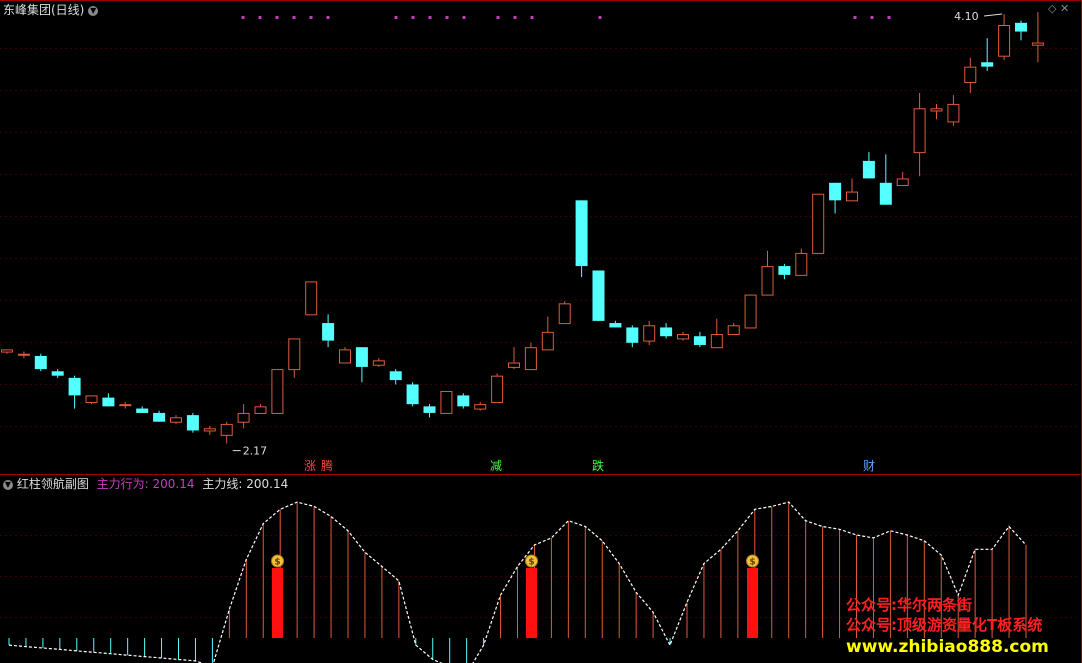 The width and height of the screenshot is (1082, 663). I want to click on low-label: 2.17, so click(255, 451).